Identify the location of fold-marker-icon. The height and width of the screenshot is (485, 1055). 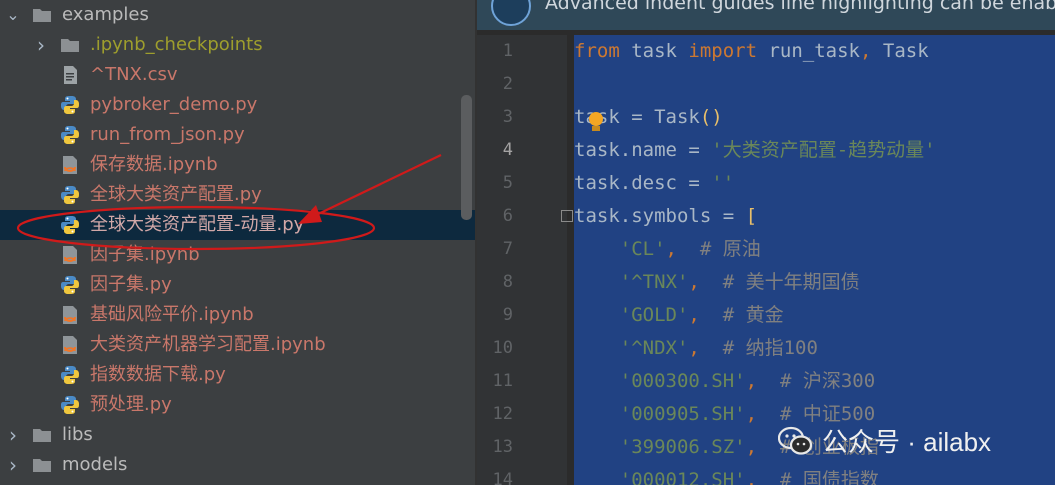
(567, 216).